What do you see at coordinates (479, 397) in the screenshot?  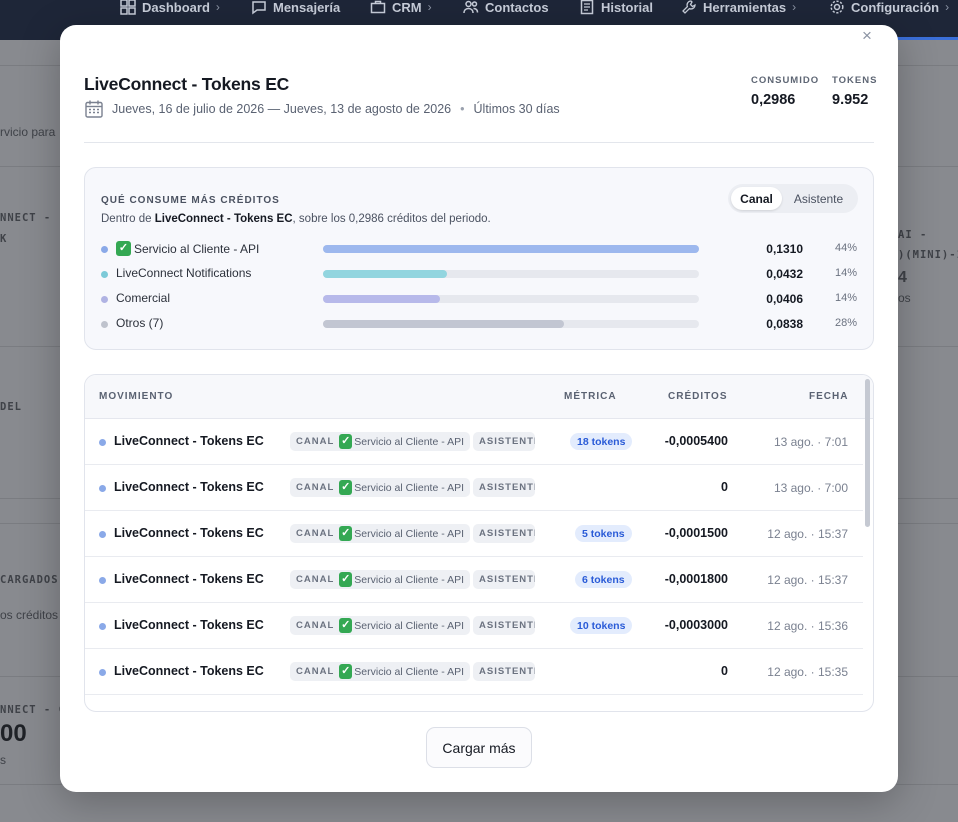 I see `table-header: MOVIMIENTO MÉTRICA CRÉDITOS FECHA` at bounding box center [479, 397].